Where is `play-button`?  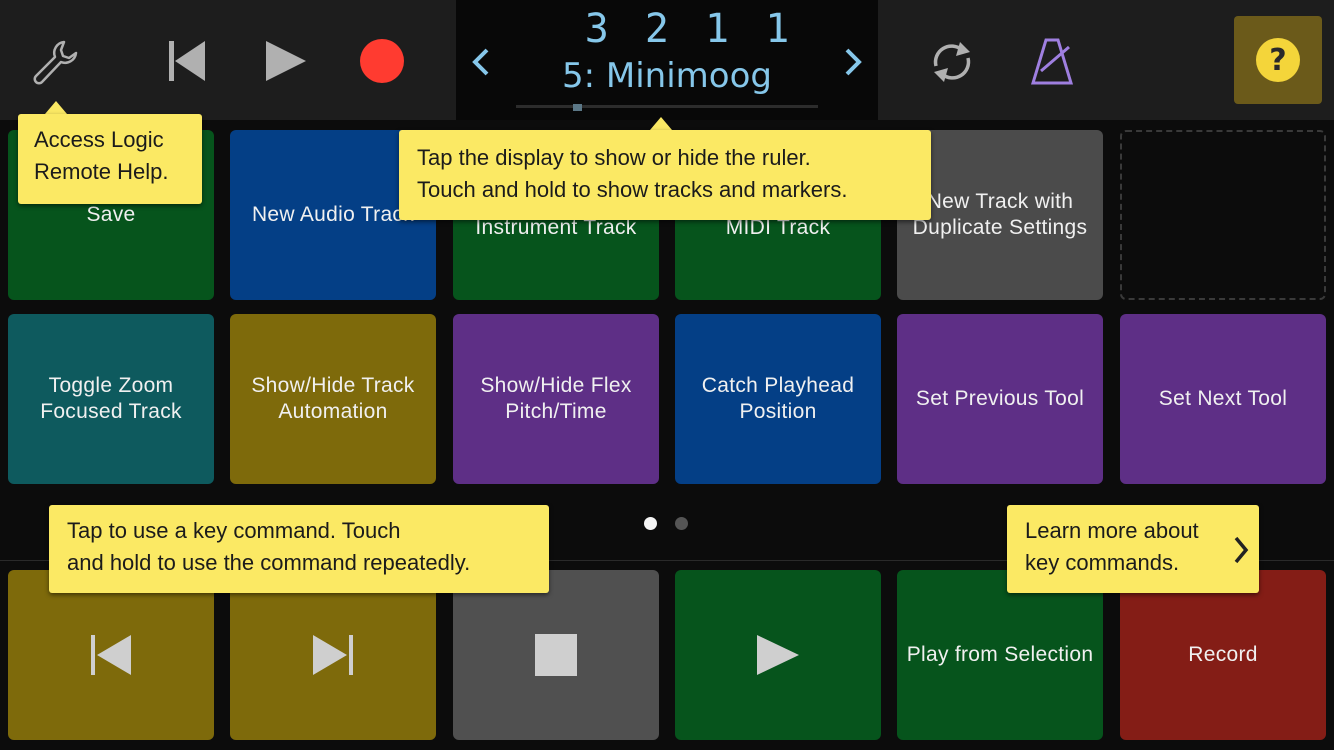
play-button is located at coordinates (285, 61).